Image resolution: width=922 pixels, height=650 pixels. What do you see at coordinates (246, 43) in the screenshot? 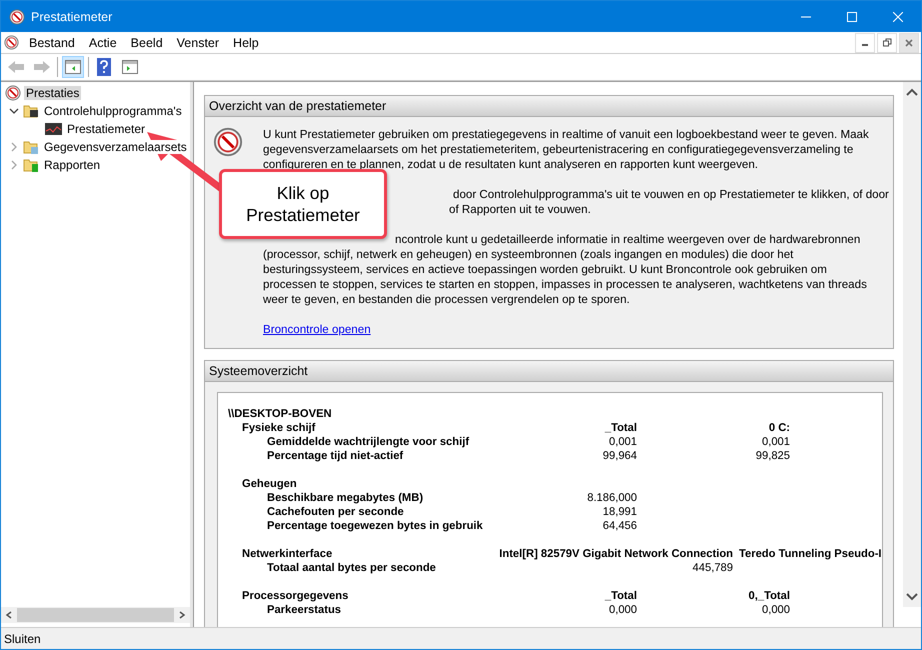
I see `menu-item: Help` at bounding box center [246, 43].